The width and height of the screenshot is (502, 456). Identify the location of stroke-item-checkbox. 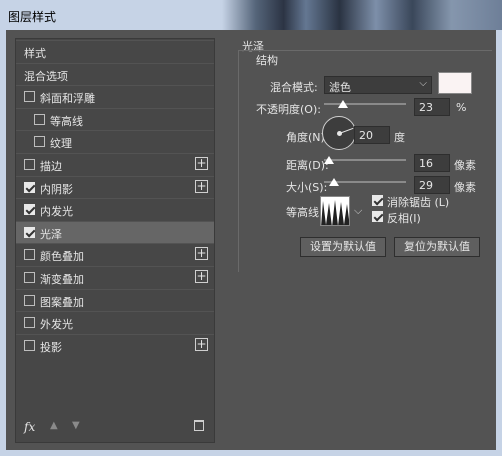
(29, 164).